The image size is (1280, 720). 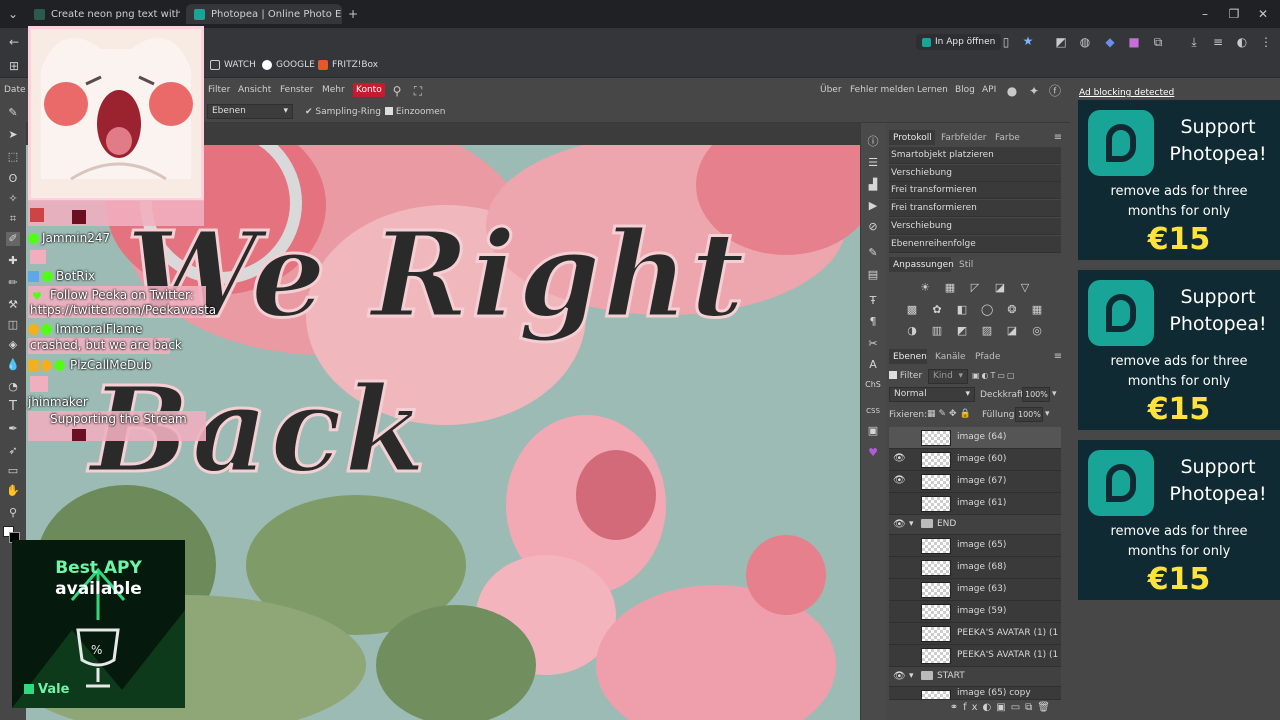 I want to click on layer-actions-bar: ⚭fx◐▣▭⧉🗑, so click(x=975, y=710).